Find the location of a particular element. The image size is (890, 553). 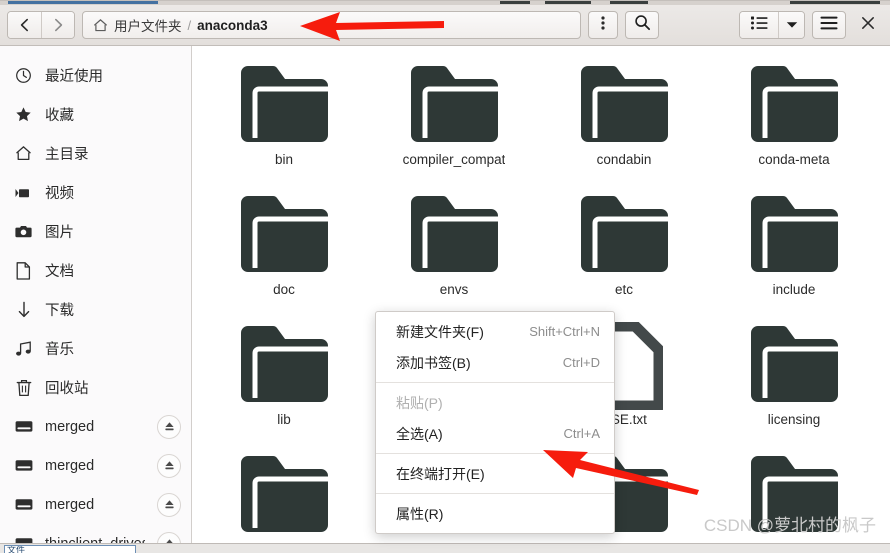

file-item: bin is located at coordinates (284, 119).